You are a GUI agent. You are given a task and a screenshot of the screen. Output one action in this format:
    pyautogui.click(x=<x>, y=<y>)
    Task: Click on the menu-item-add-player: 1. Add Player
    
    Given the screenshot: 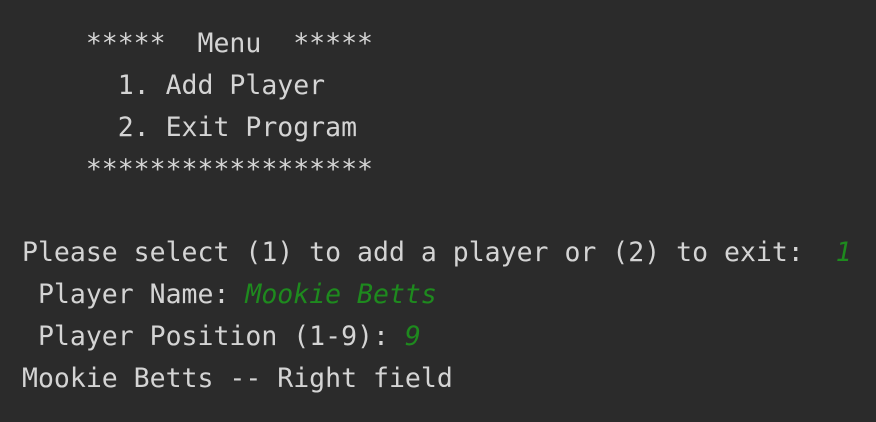 What is the action you would take?
    pyautogui.click(x=174, y=85)
    